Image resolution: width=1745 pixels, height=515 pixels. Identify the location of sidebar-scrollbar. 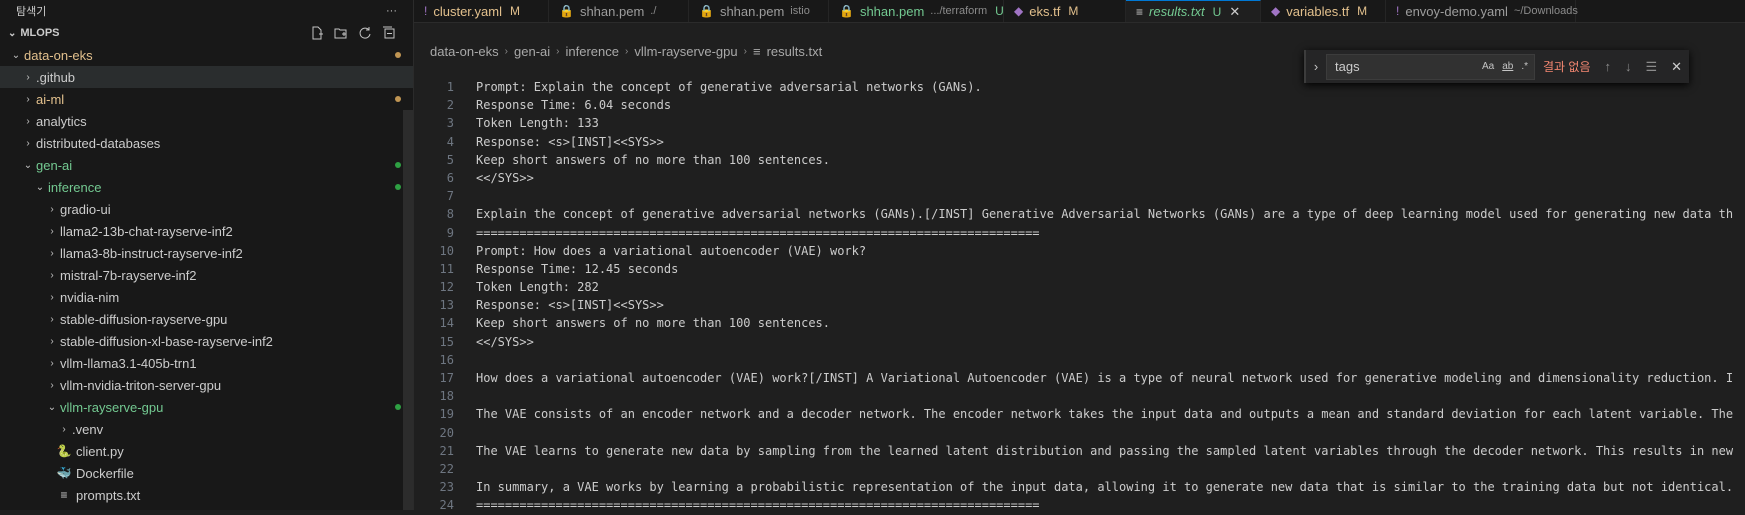
(408, 310).